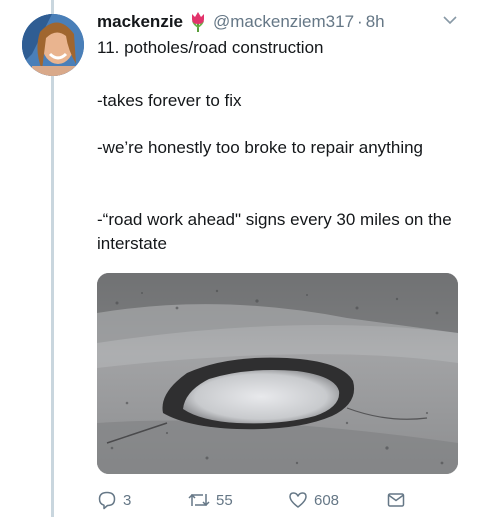 This screenshot has width=480, height=517. I want to click on chevron-down-icon, so click(450, 20).